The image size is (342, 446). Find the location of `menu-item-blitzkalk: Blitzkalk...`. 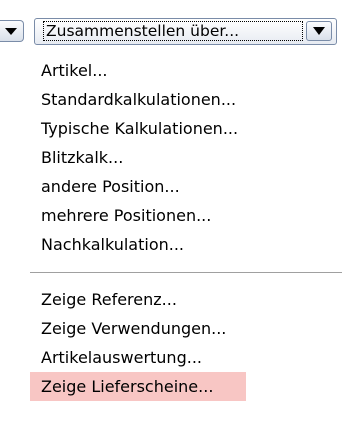

menu-item-blitzkalk: Blitzkalk... is located at coordinates (171, 157).